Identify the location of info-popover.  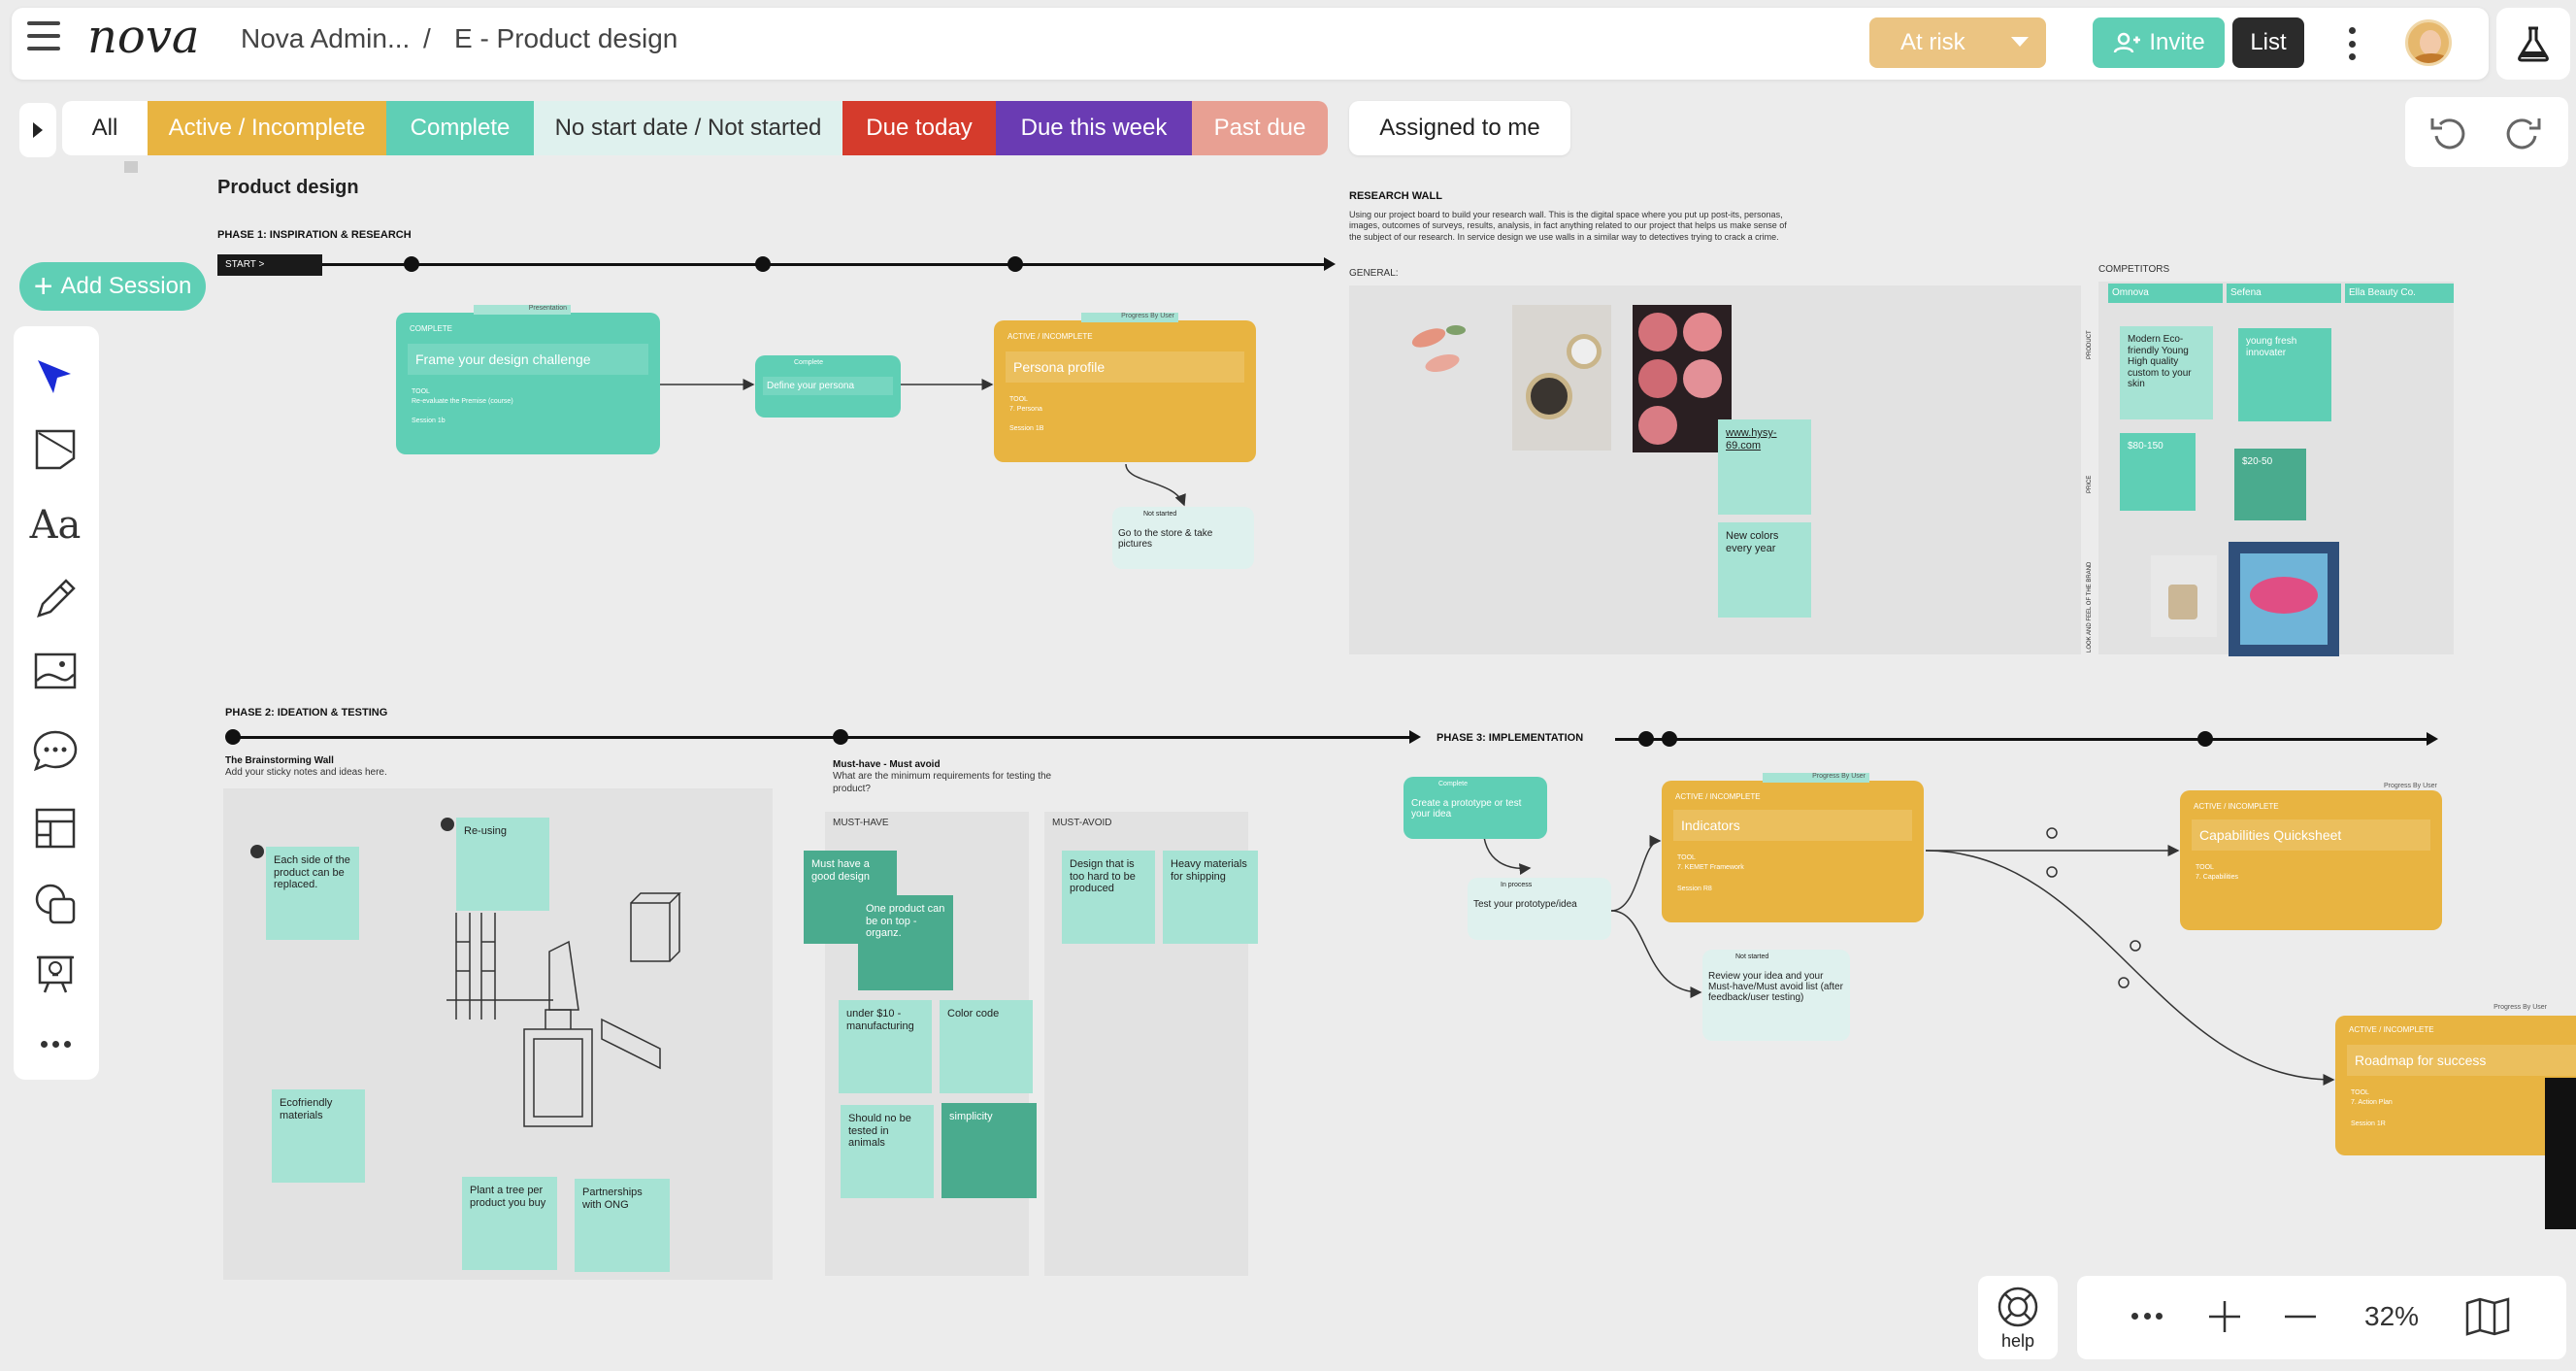
(2560, 1153).